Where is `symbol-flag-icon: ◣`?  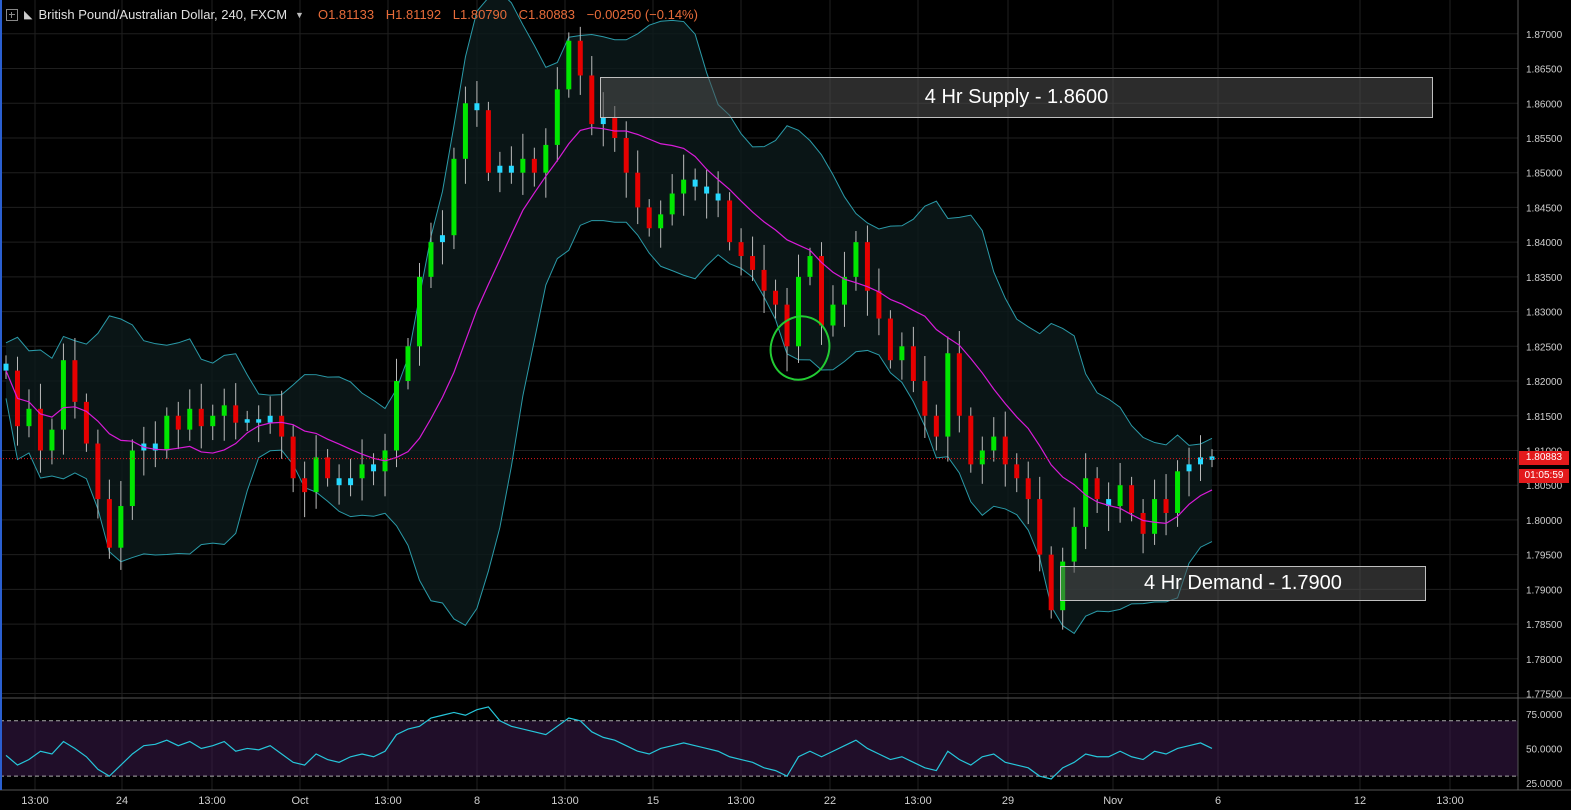 symbol-flag-icon: ◣ is located at coordinates (28, 15).